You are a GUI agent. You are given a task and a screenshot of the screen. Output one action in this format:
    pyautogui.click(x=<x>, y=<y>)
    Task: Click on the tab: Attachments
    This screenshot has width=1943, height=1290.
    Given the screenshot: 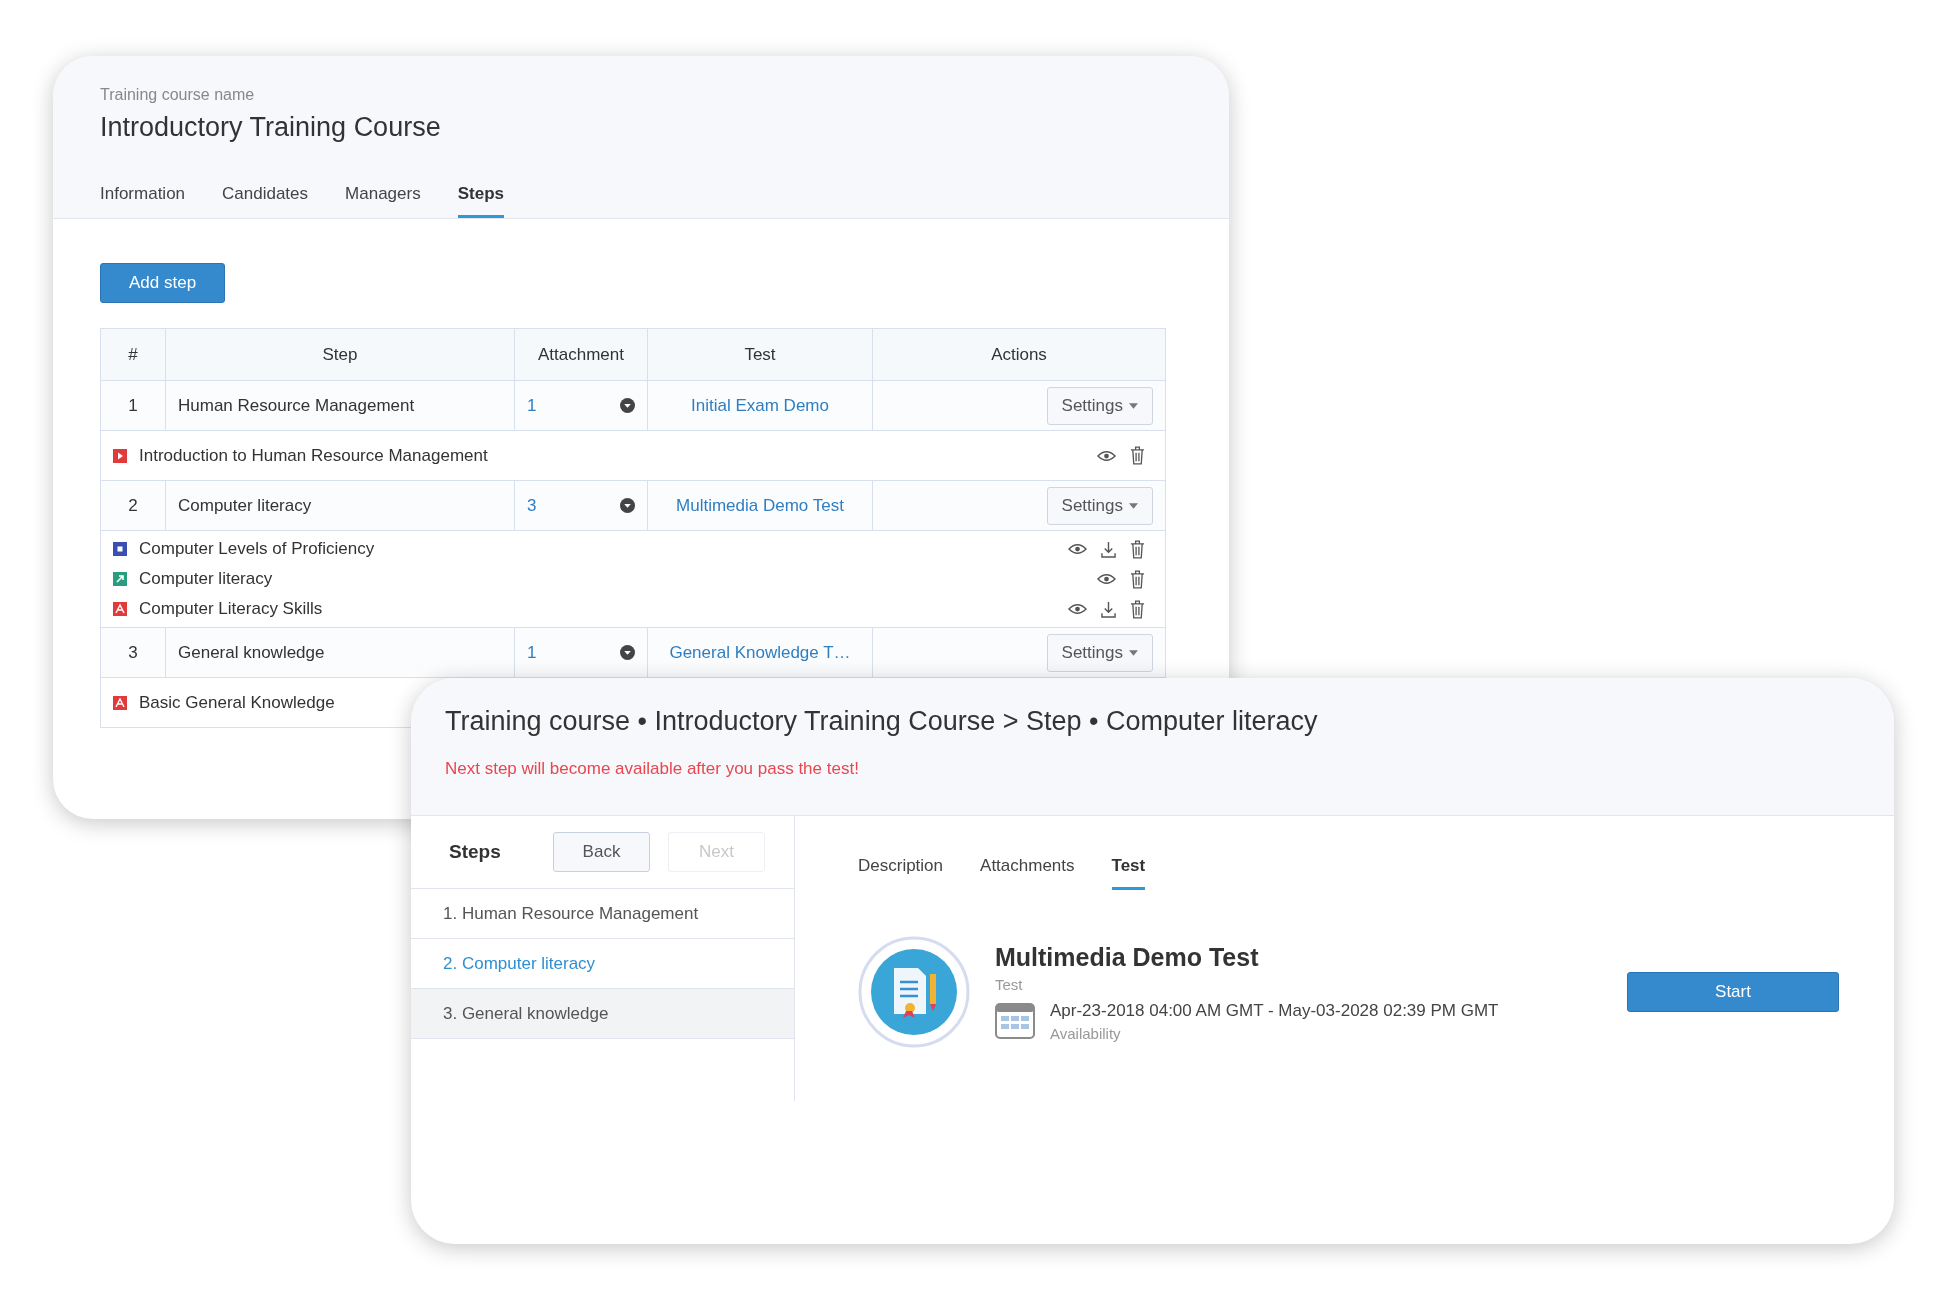 What is the action you would take?
    pyautogui.click(x=1027, y=873)
    